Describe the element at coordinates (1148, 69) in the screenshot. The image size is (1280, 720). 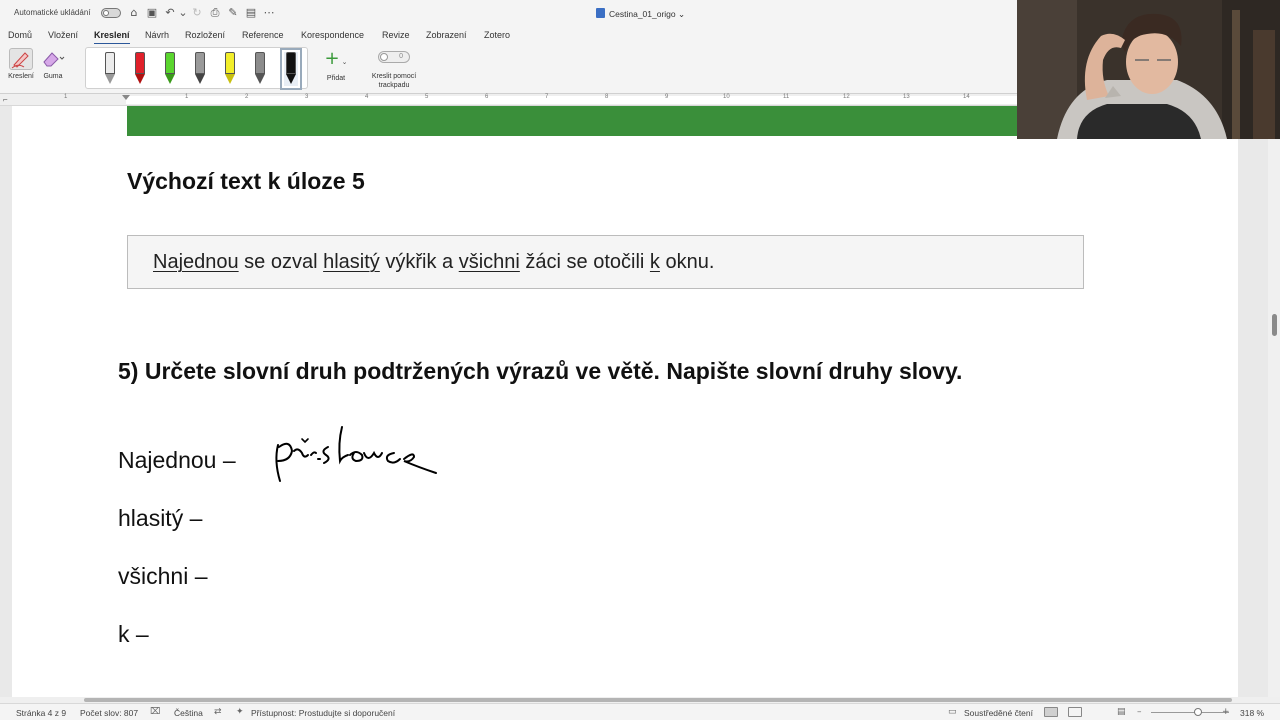
I see `webcam-overlay` at that location.